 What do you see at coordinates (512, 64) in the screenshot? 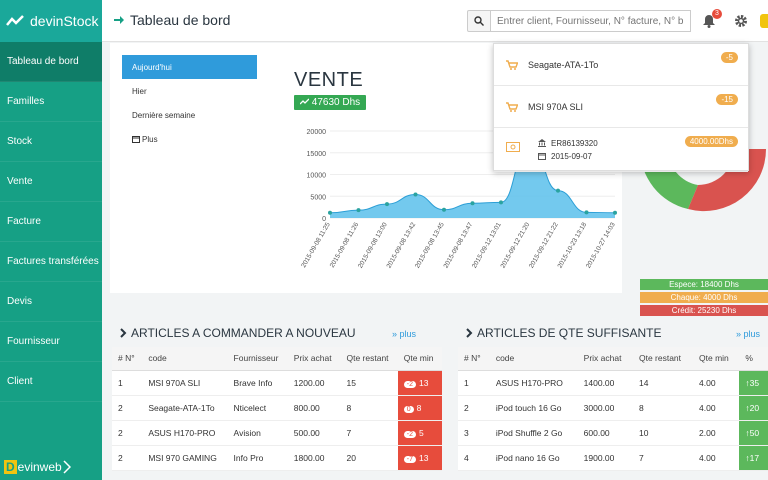
I see `cart-icon` at bounding box center [512, 64].